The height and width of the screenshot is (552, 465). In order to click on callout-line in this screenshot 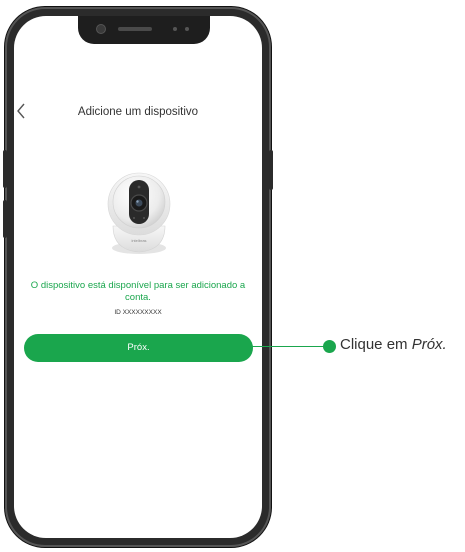, I will do `click(282, 346)`.